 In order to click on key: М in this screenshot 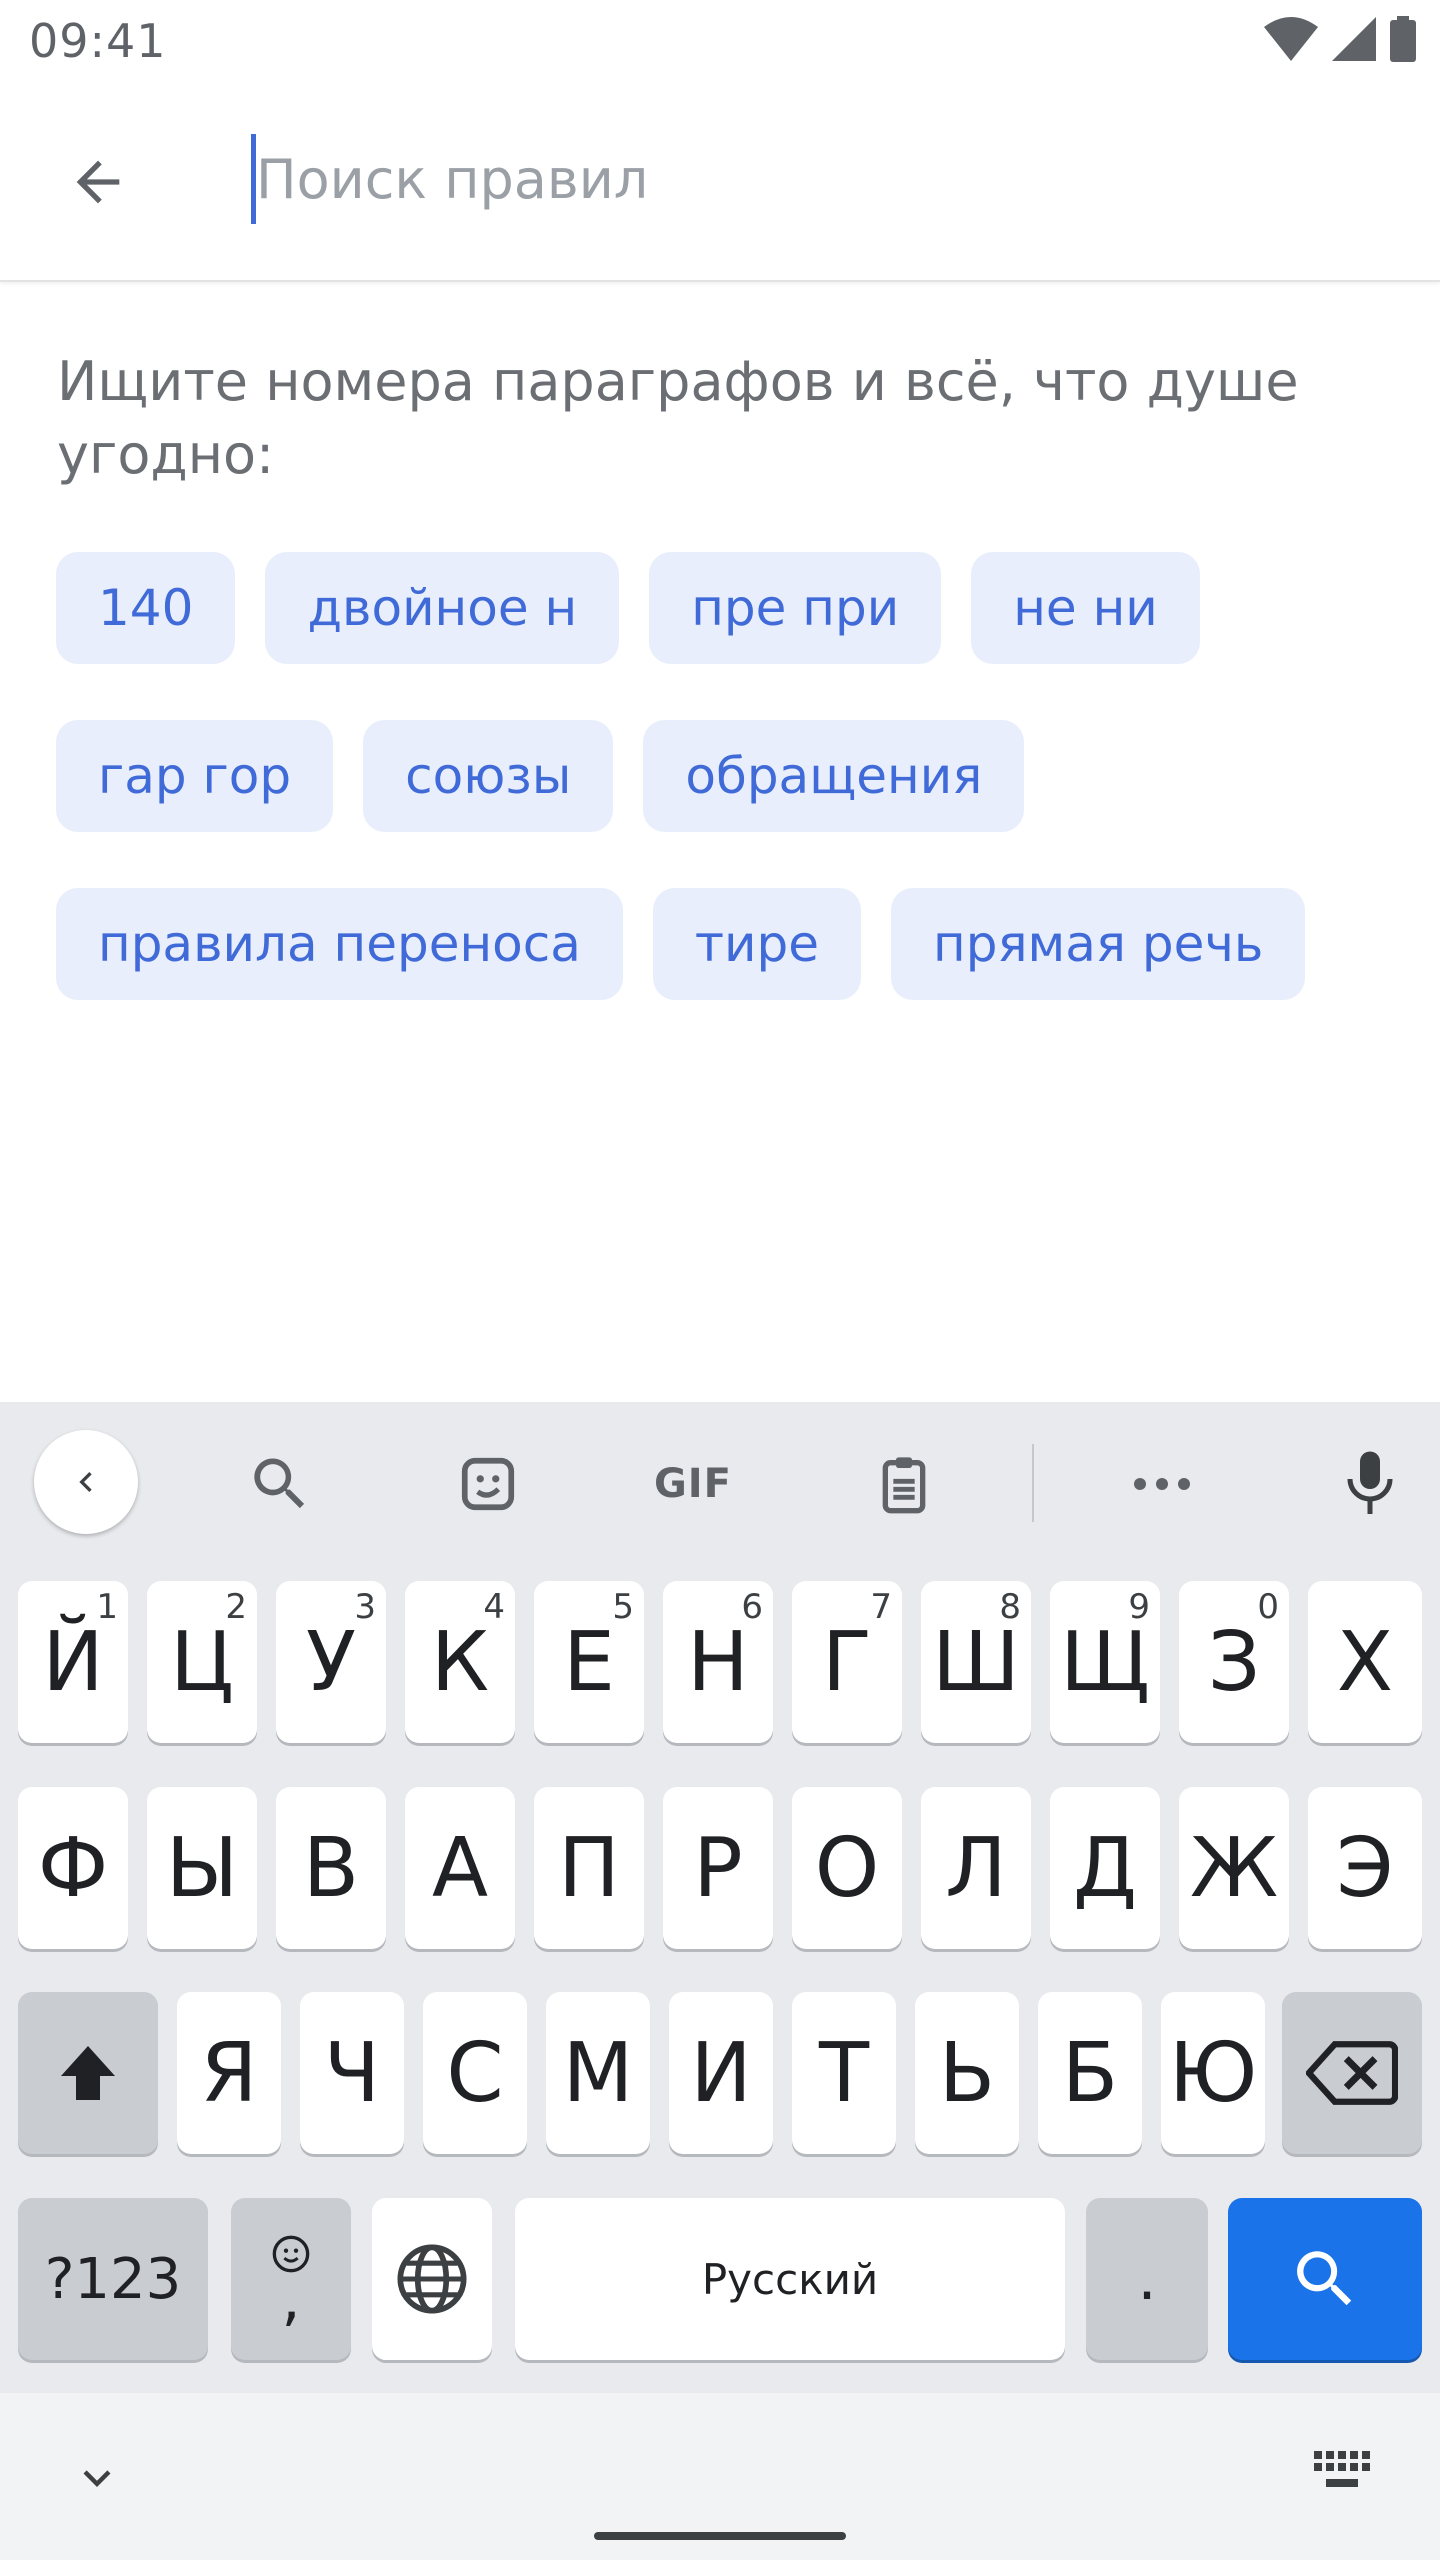, I will do `click(598, 2073)`.